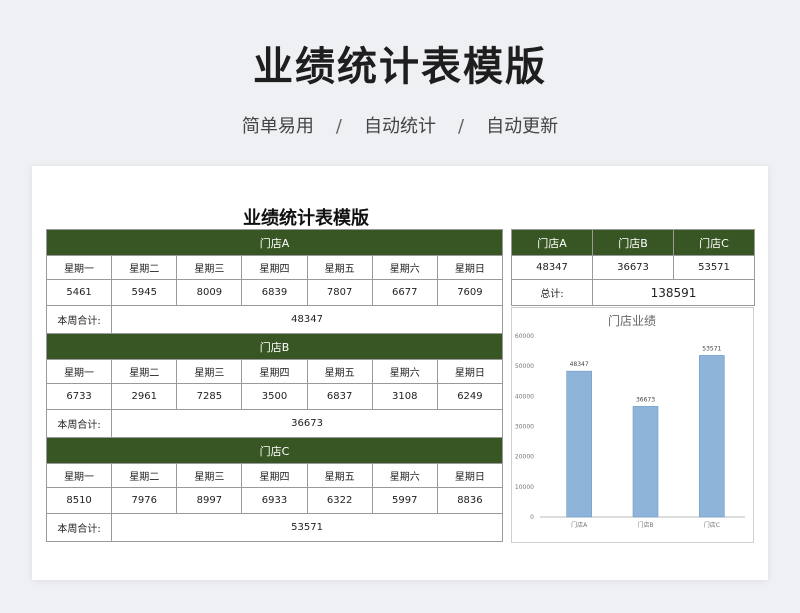  I want to click on daily-value-cell: 7609, so click(470, 292).